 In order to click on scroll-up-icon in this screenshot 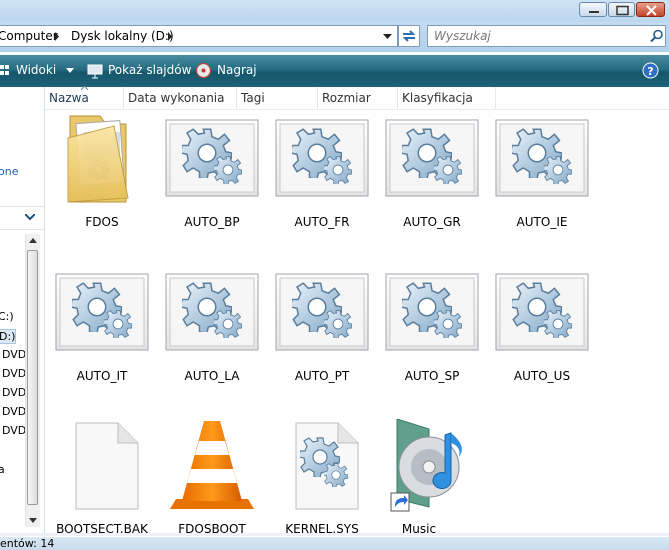, I will do `click(33, 240)`.